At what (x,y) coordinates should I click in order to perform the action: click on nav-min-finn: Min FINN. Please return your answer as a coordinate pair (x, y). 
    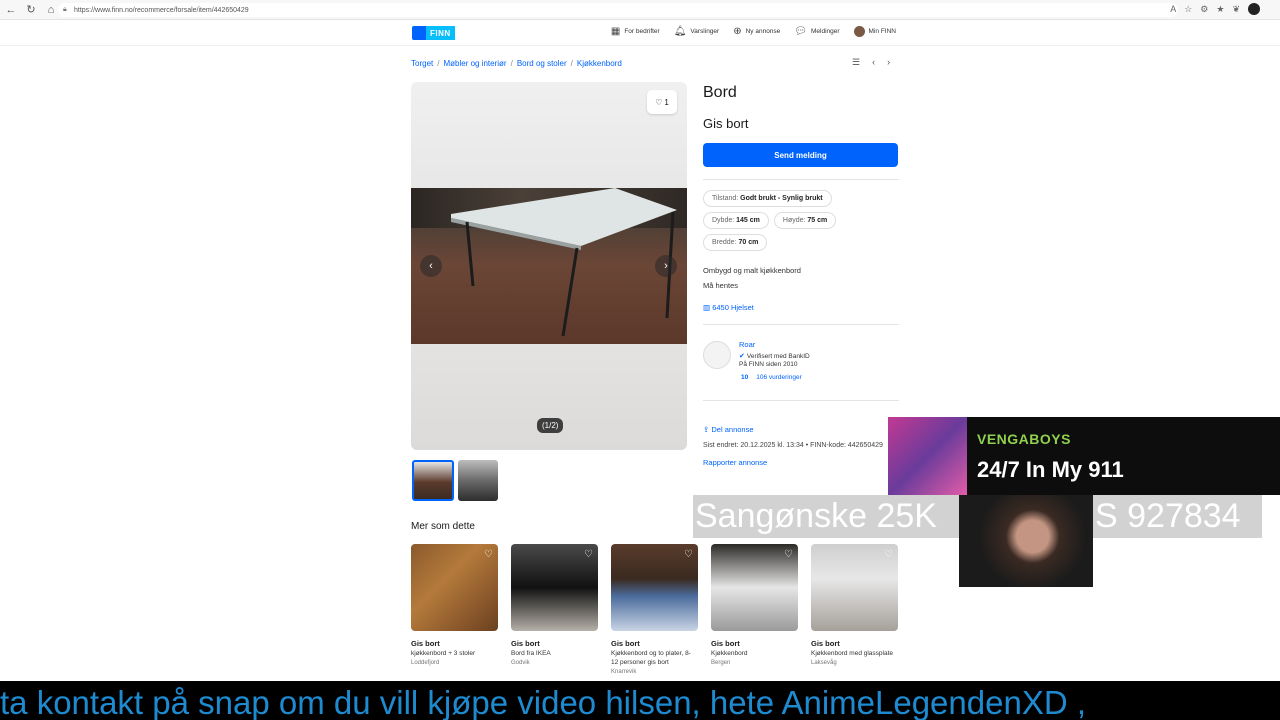
    Looking at the image, I should click on (874, 31).